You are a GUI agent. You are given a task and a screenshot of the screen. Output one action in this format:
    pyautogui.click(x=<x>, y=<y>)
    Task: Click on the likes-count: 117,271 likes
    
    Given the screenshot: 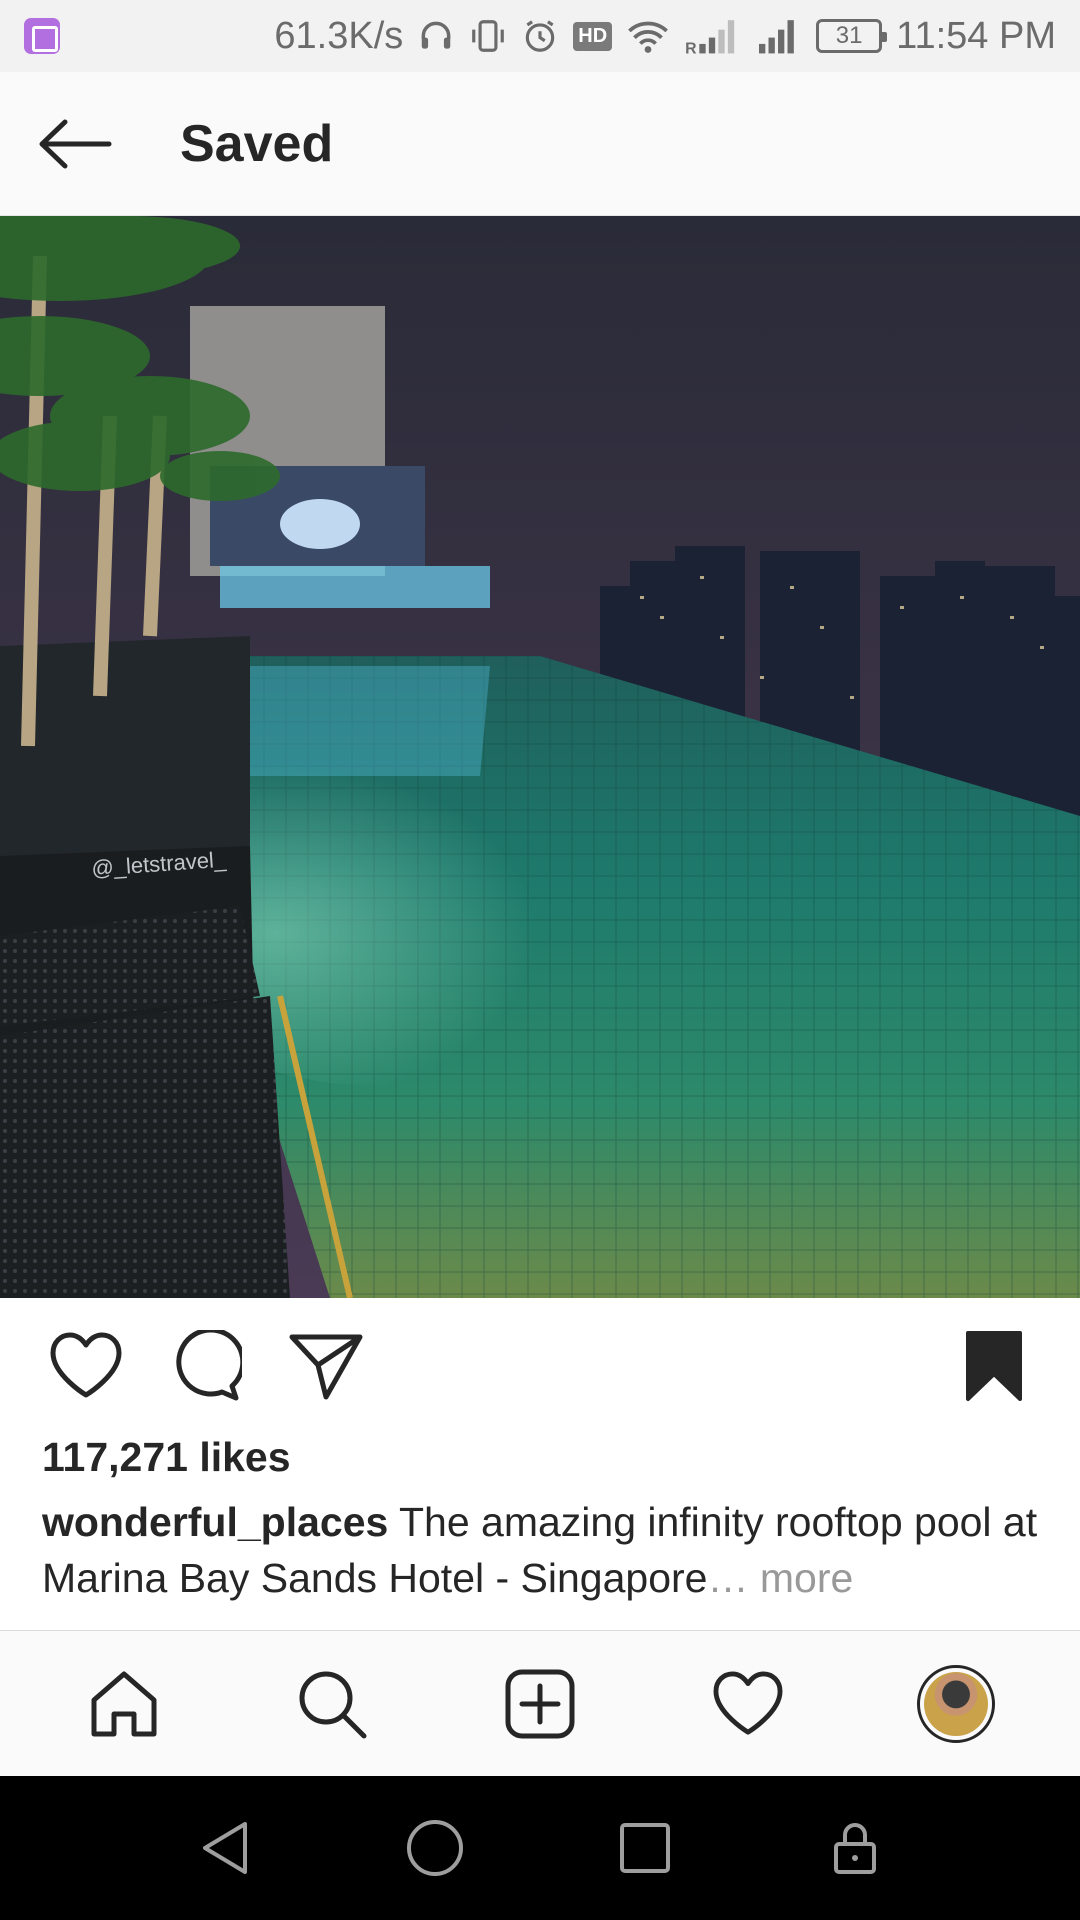 What is the action you would take?
    pyautogui.click(x=166, y=1457)
    